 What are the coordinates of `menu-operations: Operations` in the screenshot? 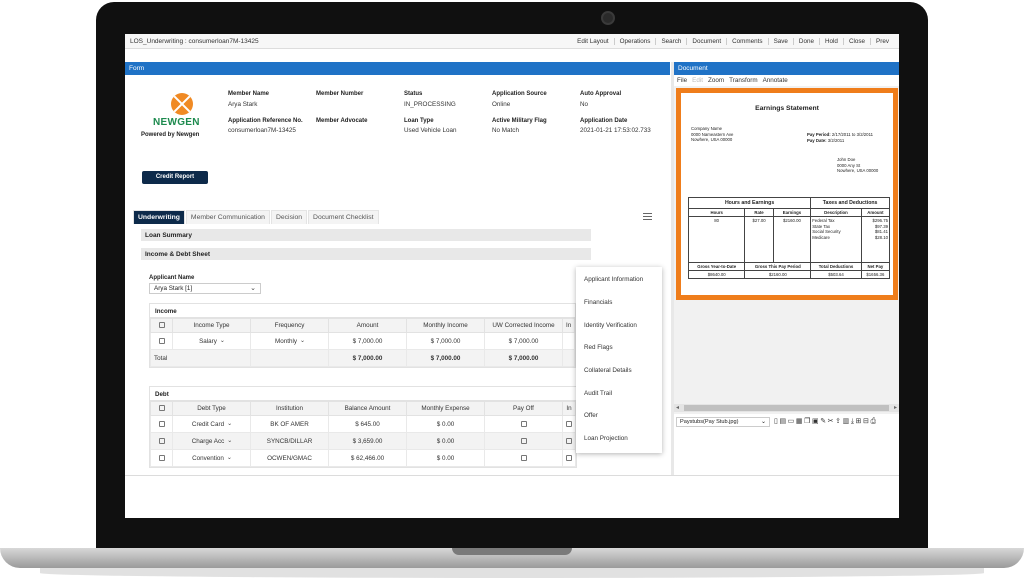 It's located at (634, 41).